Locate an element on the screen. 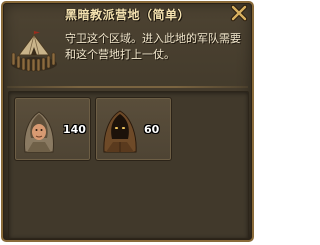 This screenshot has height=245, width=320. unit-count: 60 is located at coordinates (152, 129).